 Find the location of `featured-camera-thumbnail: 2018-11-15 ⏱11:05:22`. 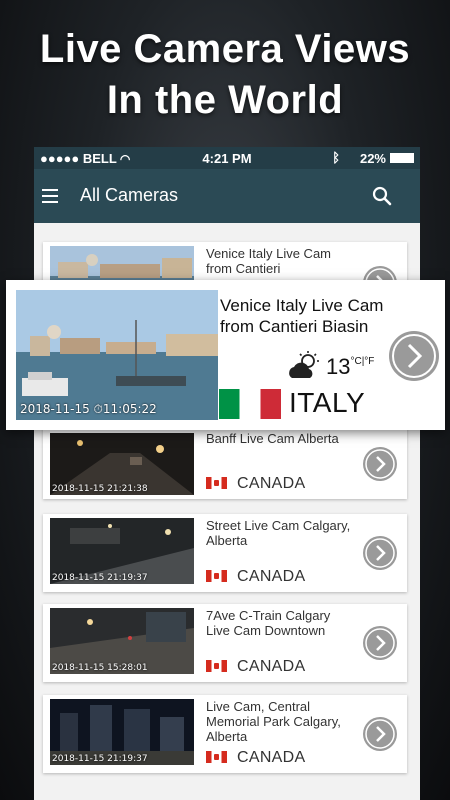

featured-camera-thumbnail: 2018-11-15 ⏱11:05:22 is located at coordinates (117, 355).